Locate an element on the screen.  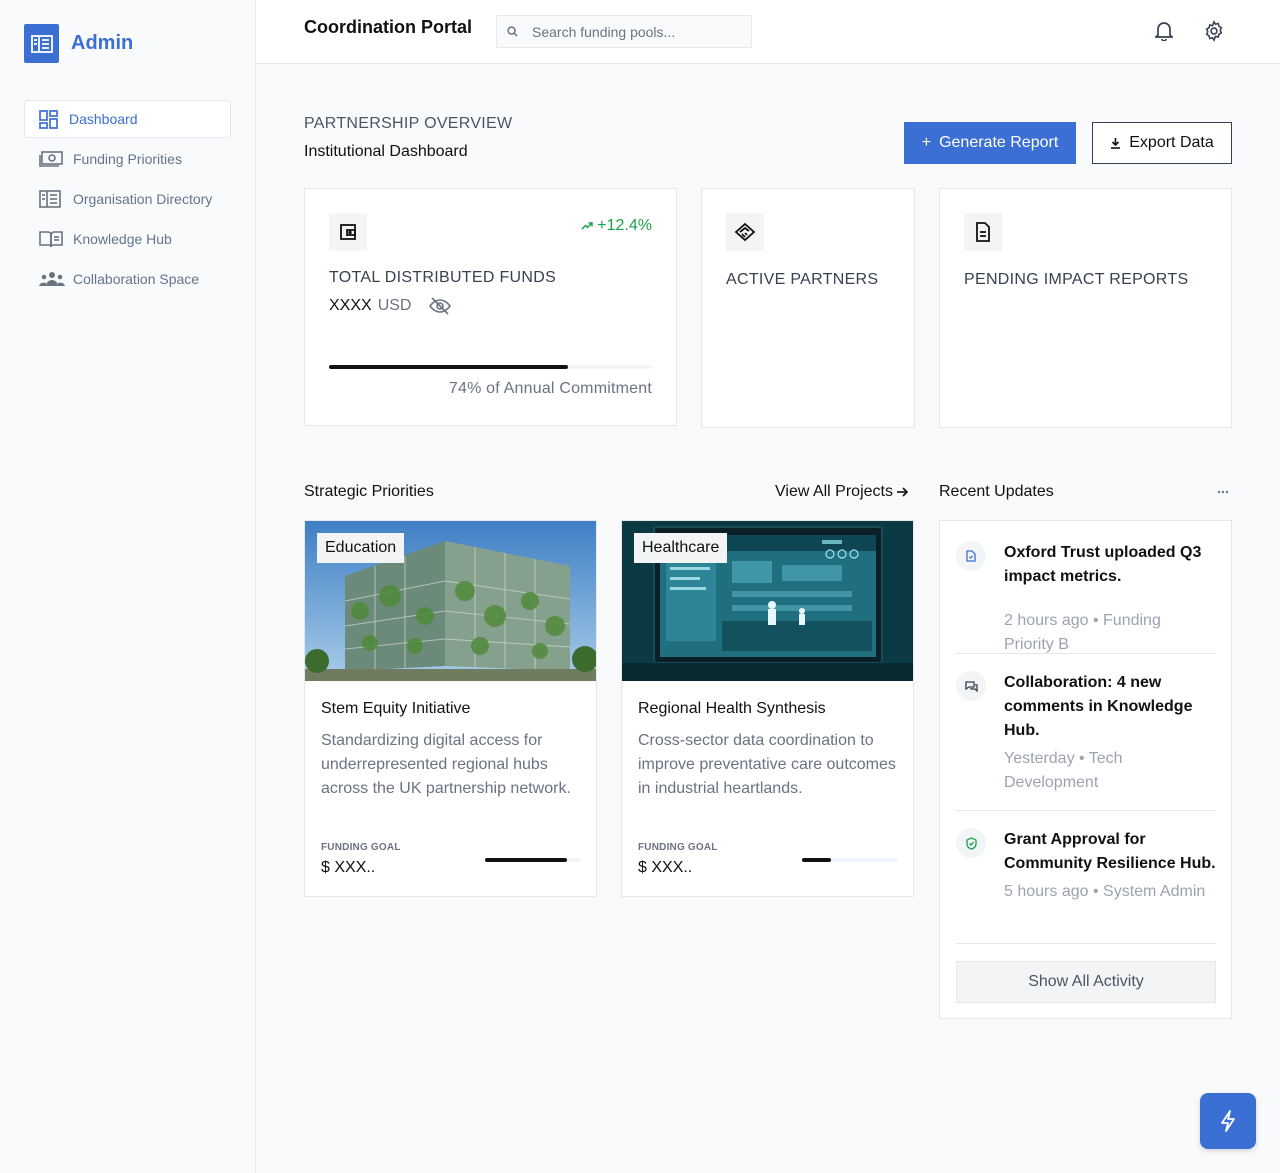
pending-reports-card: PENDING IMPACT REPORTS is located at coordinates (1085, 308).